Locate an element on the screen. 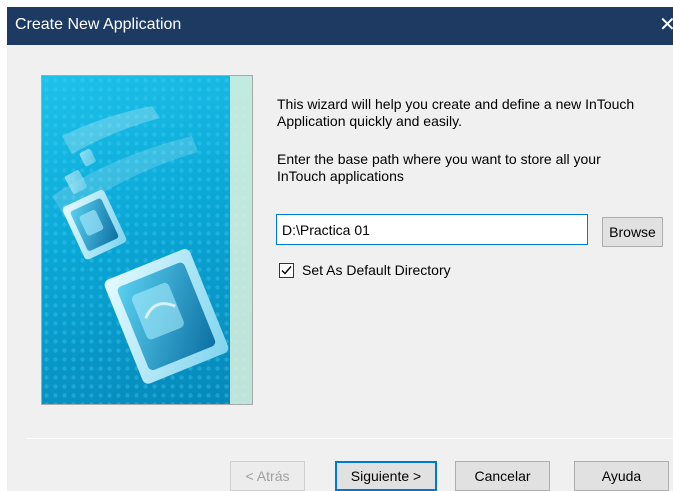  next-button: Siguiente > is located at coordinates (386, 476).